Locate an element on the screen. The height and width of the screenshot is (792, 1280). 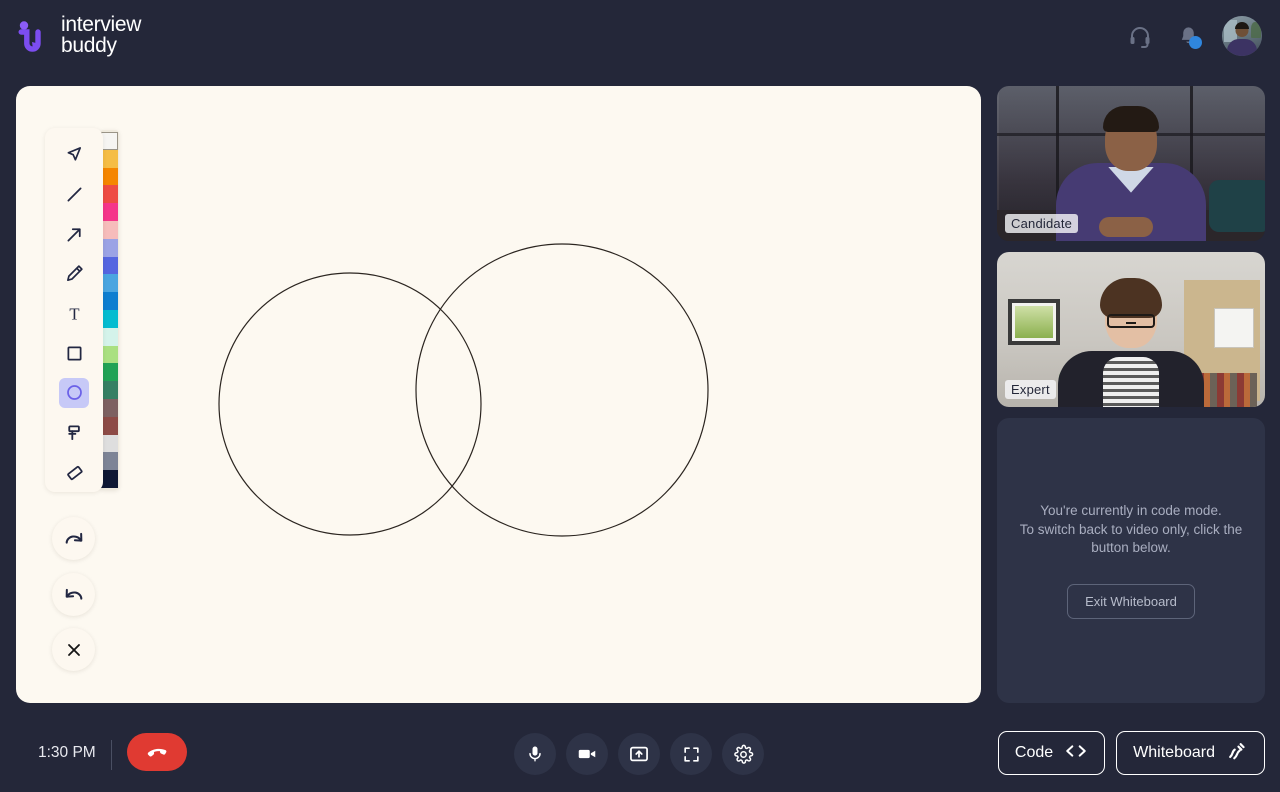
session-time: 1:30 PM is located at coordinates (67, 752).